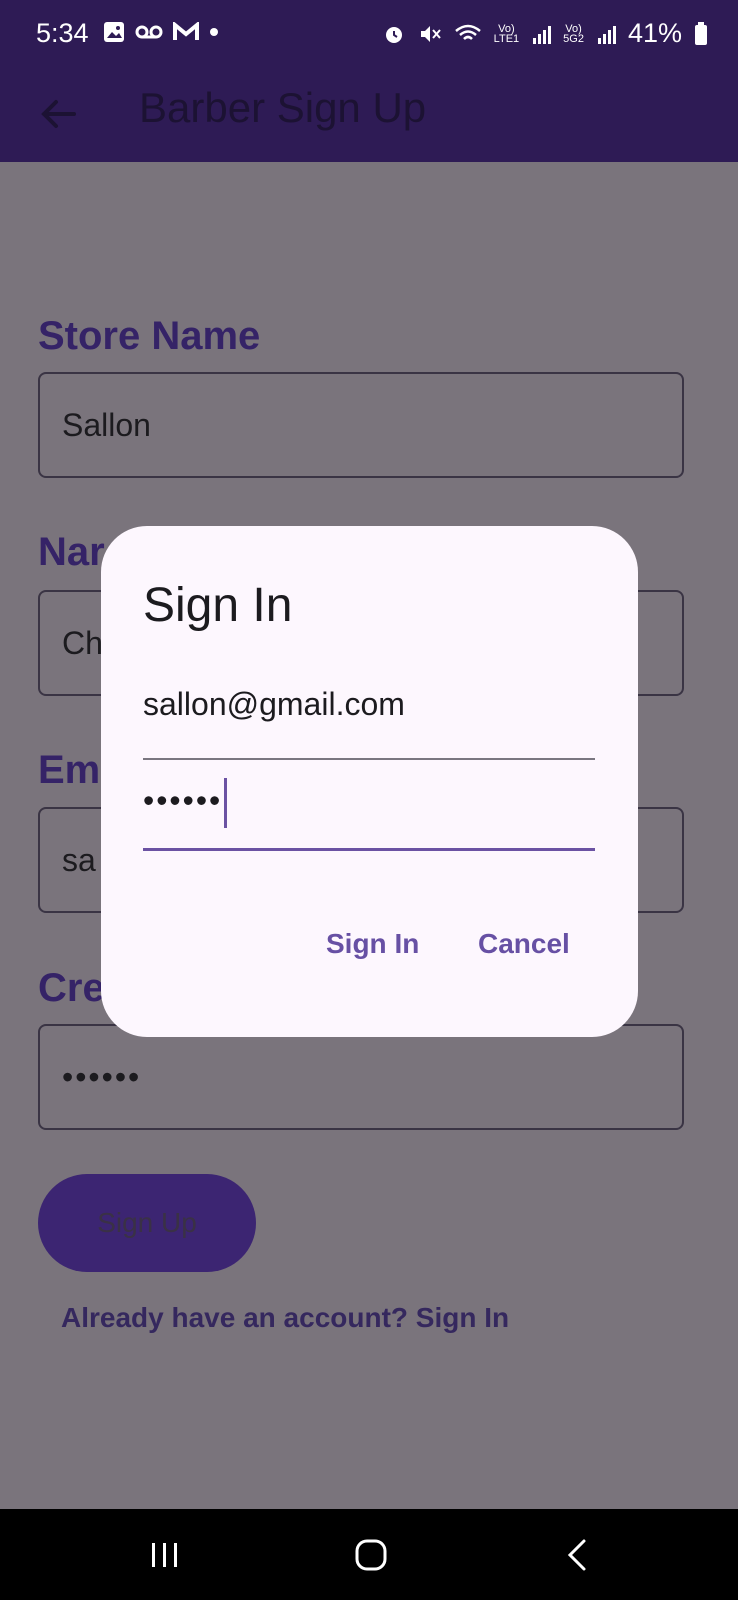 The image size is (738, 1600). I want to click on page-title: Barber Sign Up, so click(283, 107).